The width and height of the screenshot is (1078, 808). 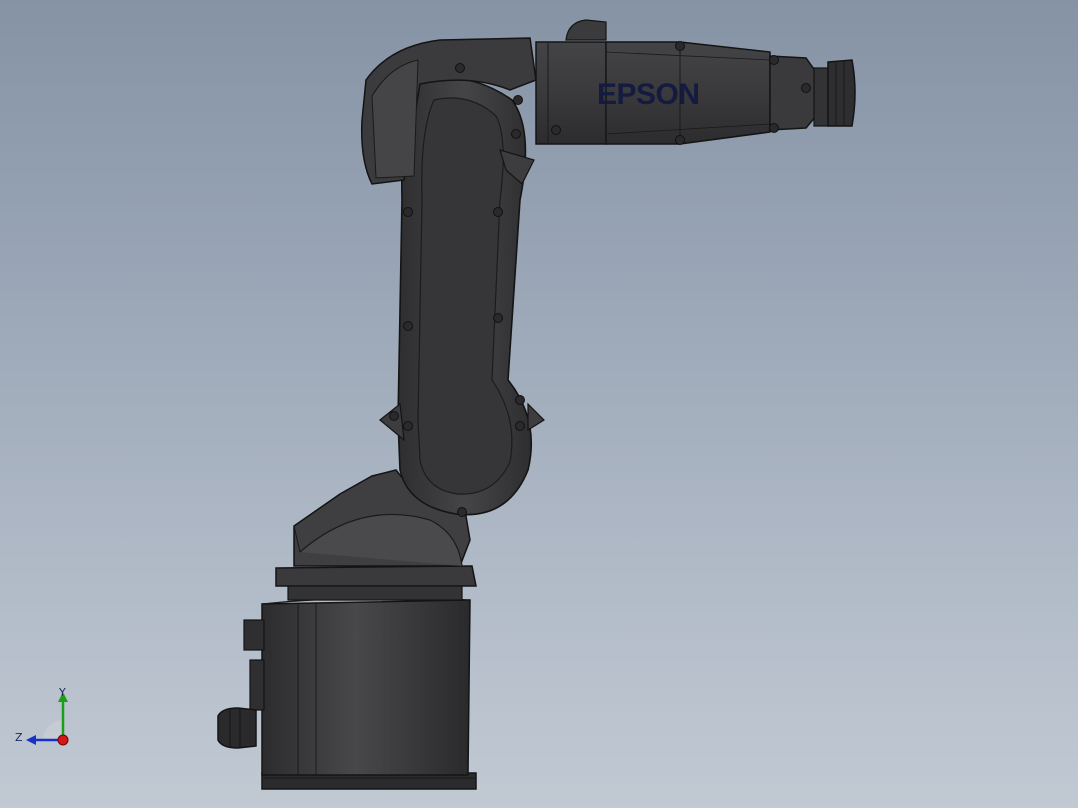 I want to click on forearm: EPSON, so click(x=653, y=82).